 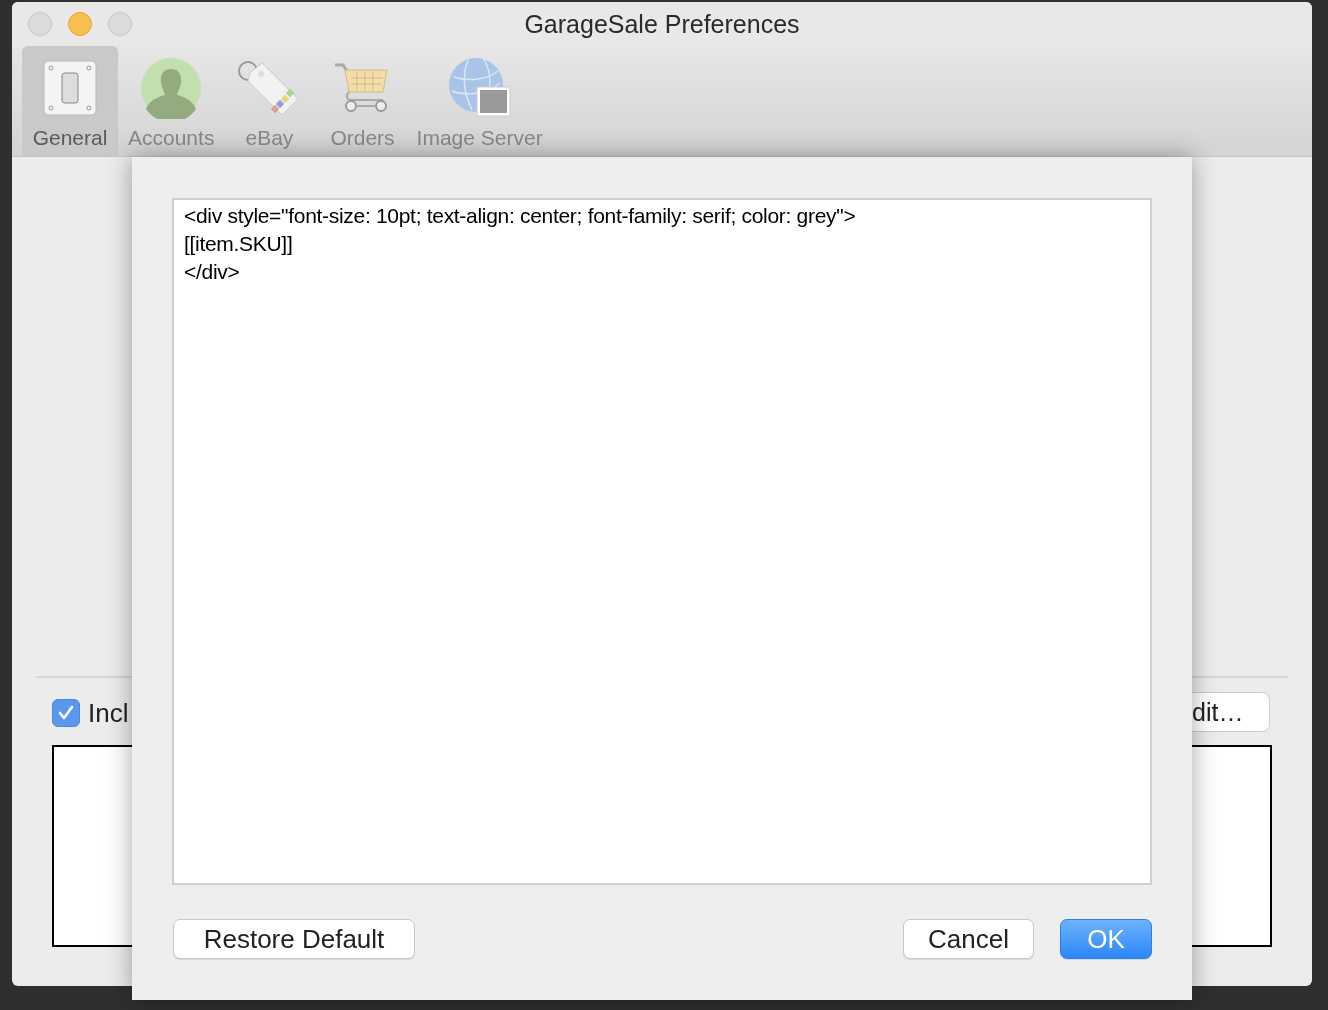 What do you see at coordinates (479, 88) in the screenshot?
I see `globe-with-window-icon` at bounding box center [479, 88].